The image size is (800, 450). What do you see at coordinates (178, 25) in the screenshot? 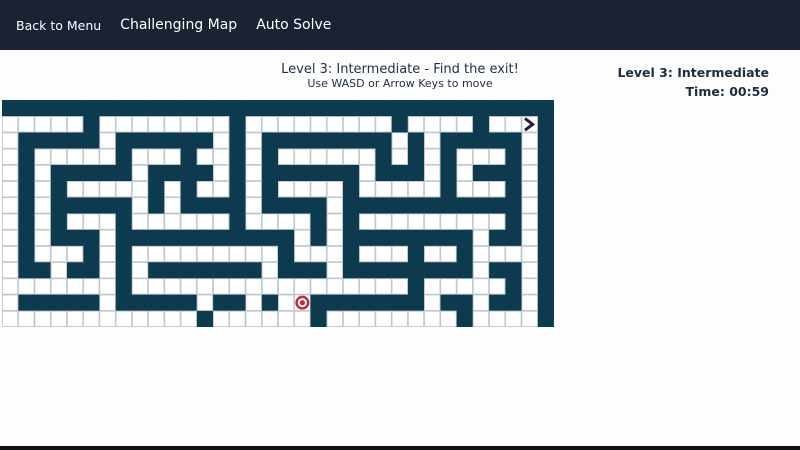
I see `challenging-map-button: Challenging Map` at bounding box center [178, 25].